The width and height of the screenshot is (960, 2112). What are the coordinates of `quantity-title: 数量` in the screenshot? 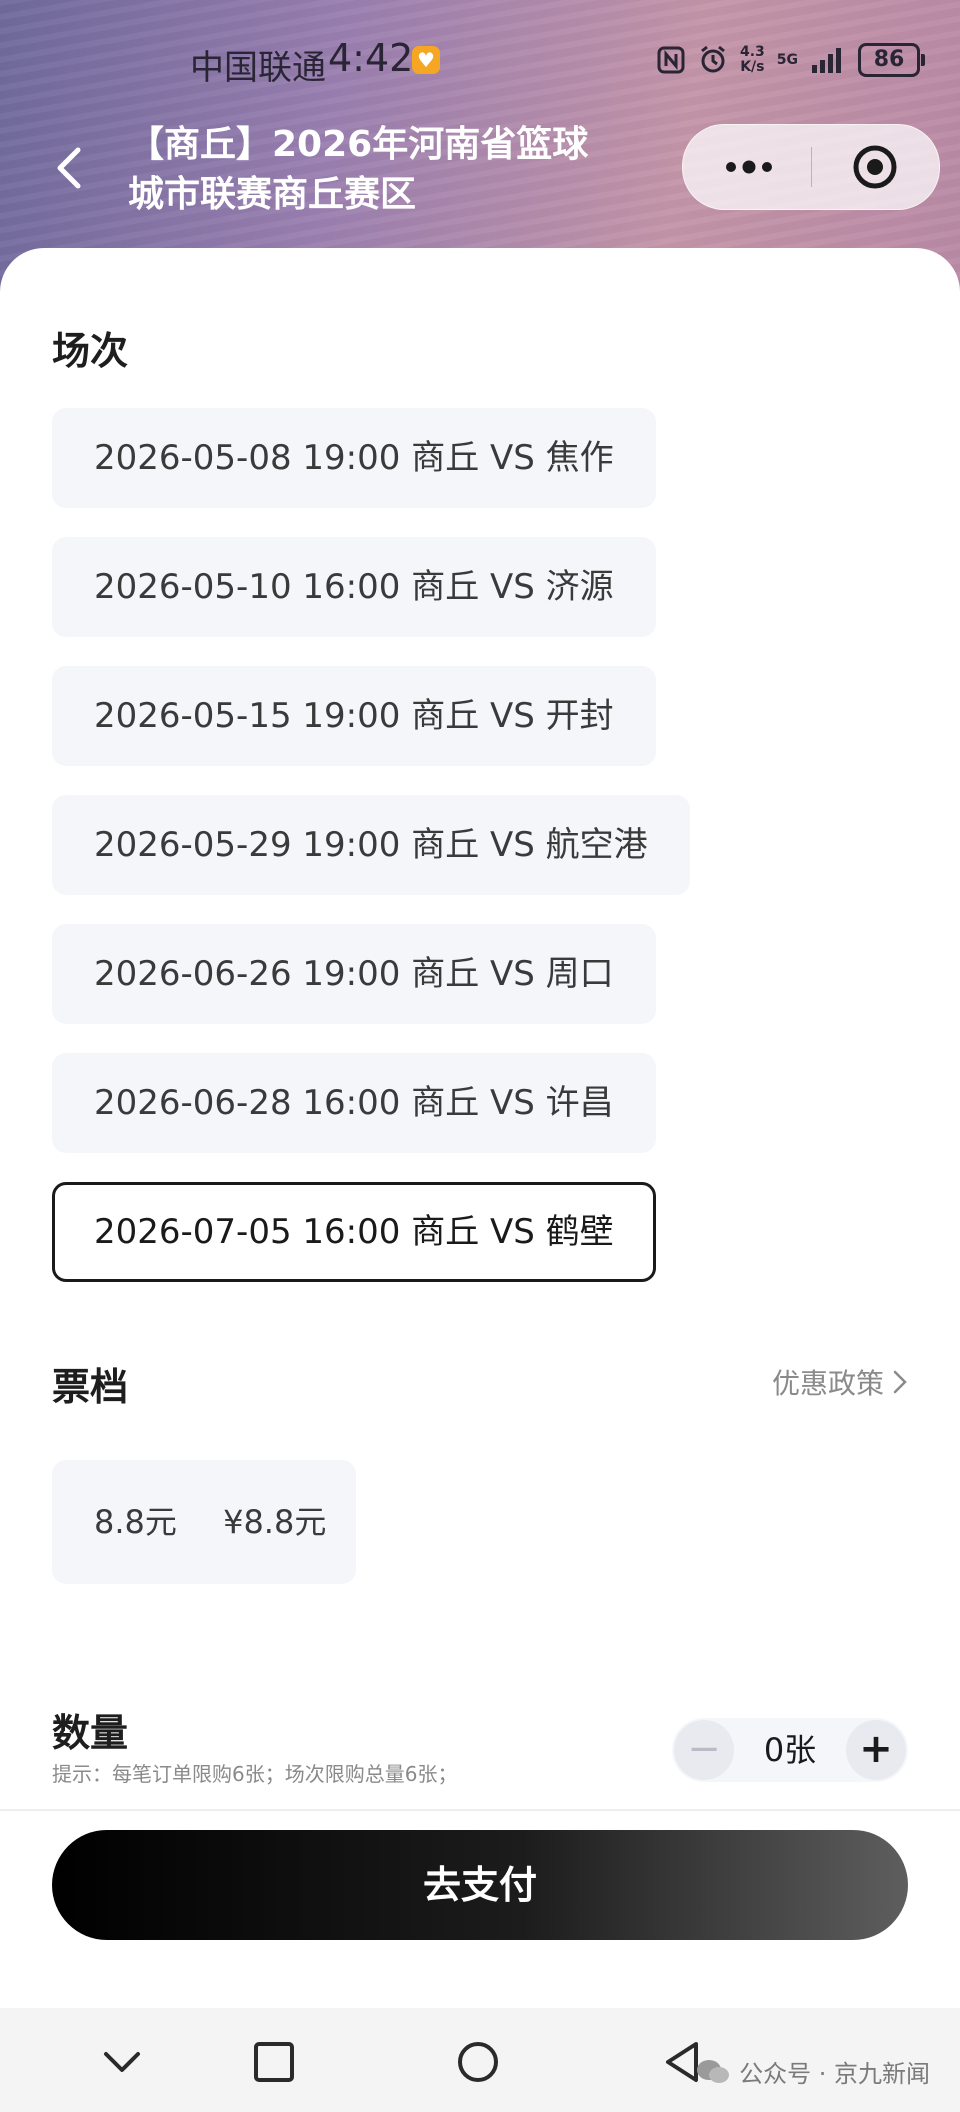 It's located at (90, 1733).